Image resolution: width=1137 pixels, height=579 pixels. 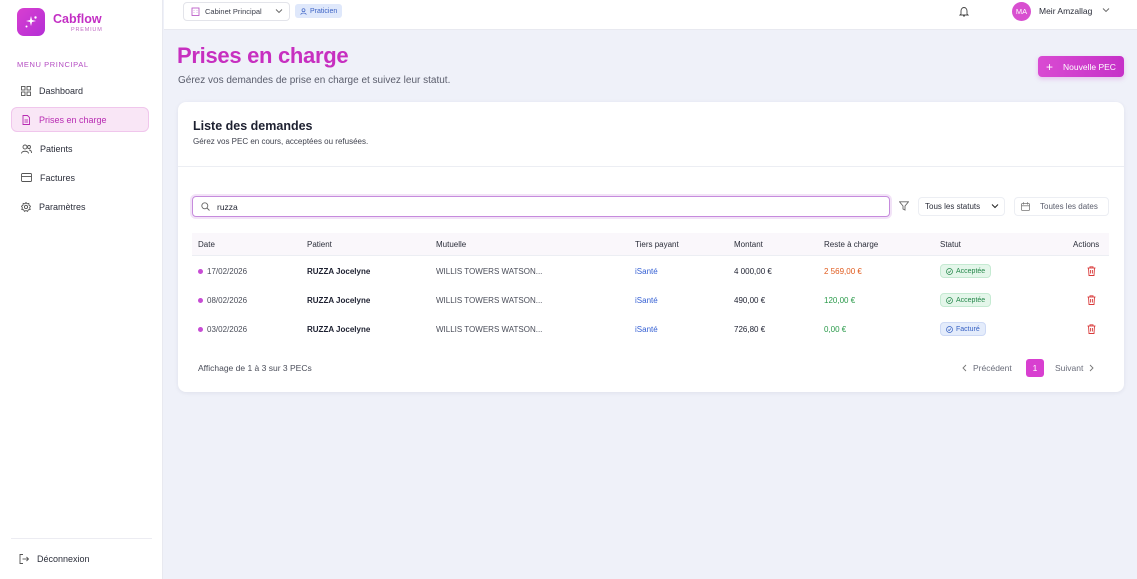 What do you see at coordinates (236, 11) in the screenshot?
I see `cabinet-select: Cabinet Principal` at bounding box center [236, 11].